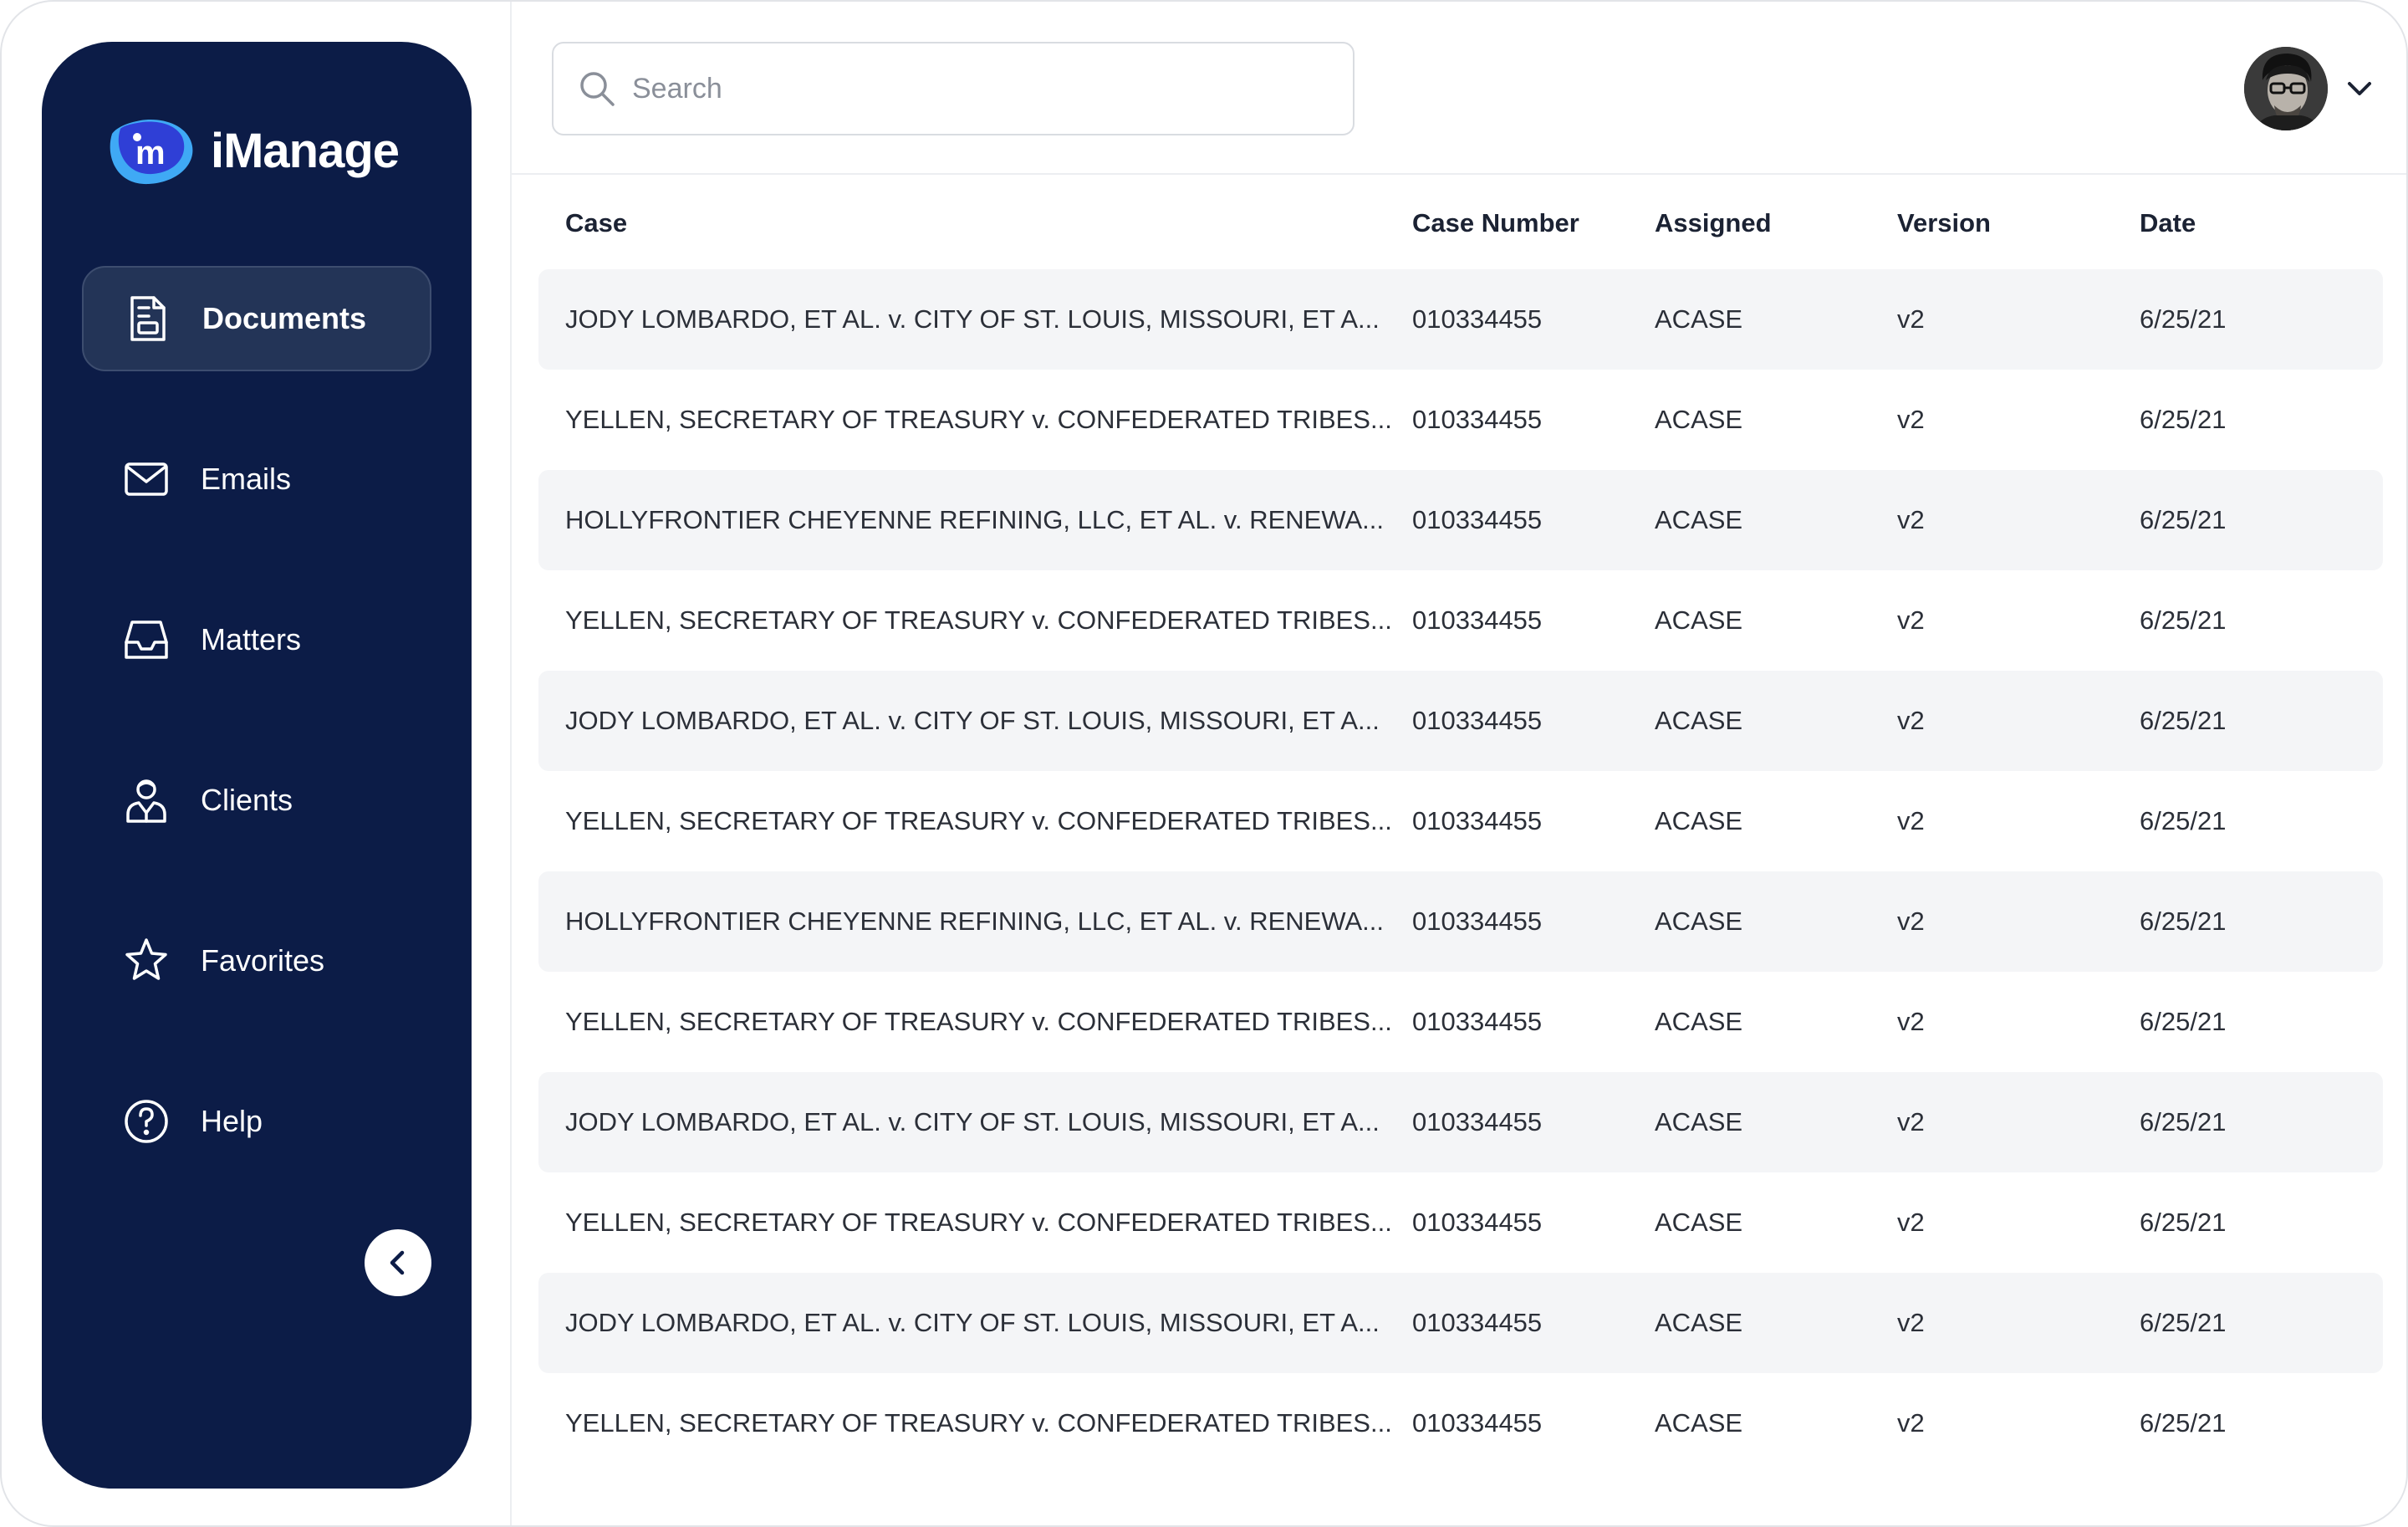 Image resolution: width=2408 pixels, height=1527 pixels. I want to click on sidebar-item-label: Clients, so click(247, 800).